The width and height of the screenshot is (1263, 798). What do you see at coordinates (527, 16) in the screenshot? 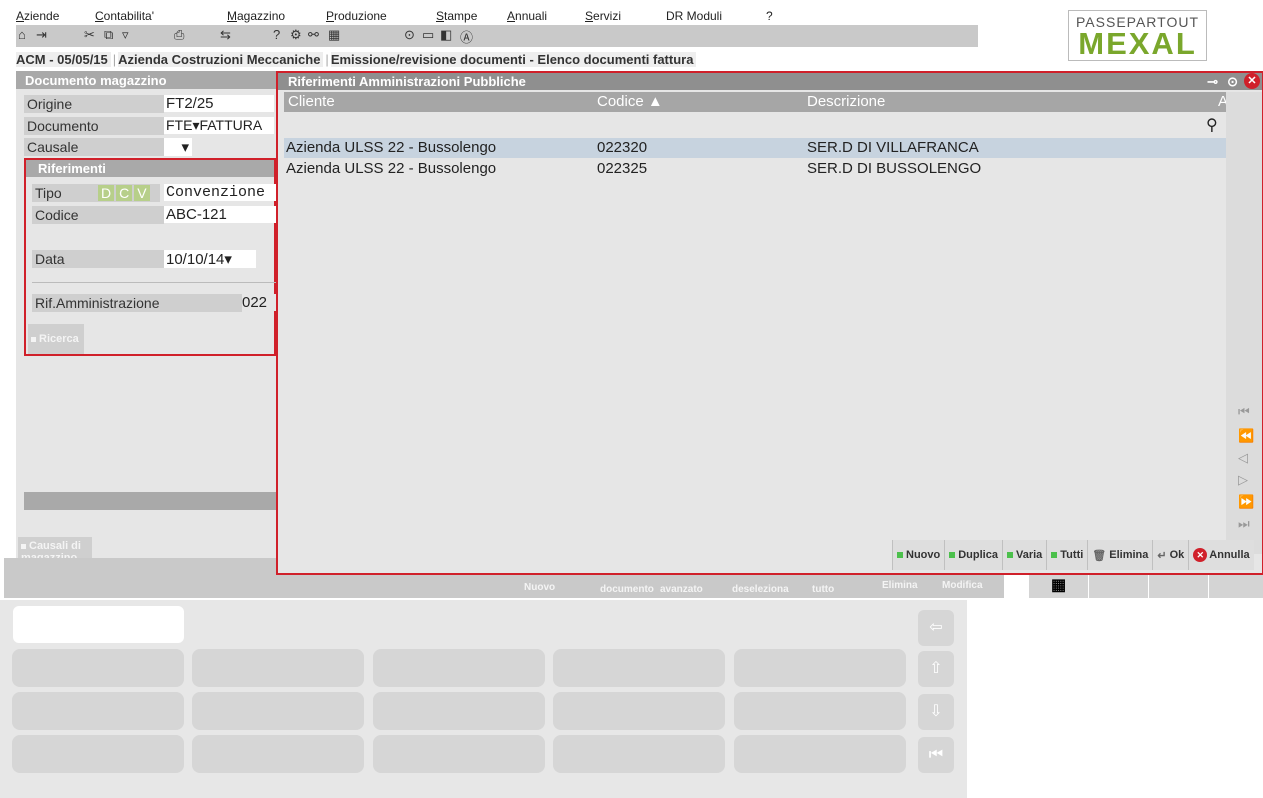
I see `menu-annuali: Annuali` at bounding box center [527, 16].